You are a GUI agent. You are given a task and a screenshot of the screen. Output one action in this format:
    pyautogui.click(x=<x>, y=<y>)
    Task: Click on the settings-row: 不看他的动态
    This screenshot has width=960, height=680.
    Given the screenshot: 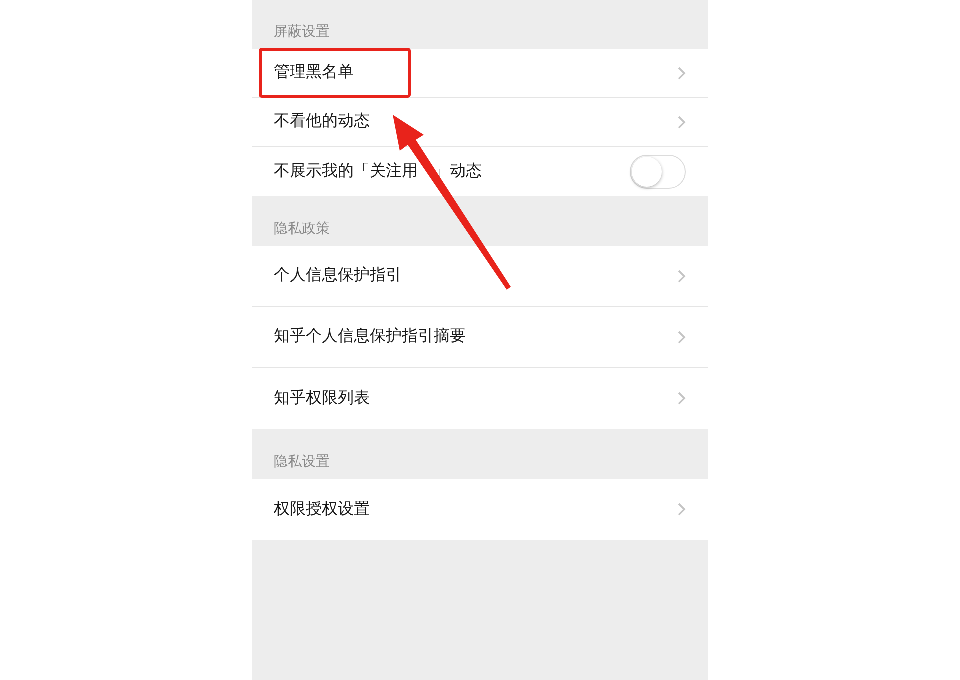 What is the action you would take?
    pyautogui.click(x=480, y=122)
    